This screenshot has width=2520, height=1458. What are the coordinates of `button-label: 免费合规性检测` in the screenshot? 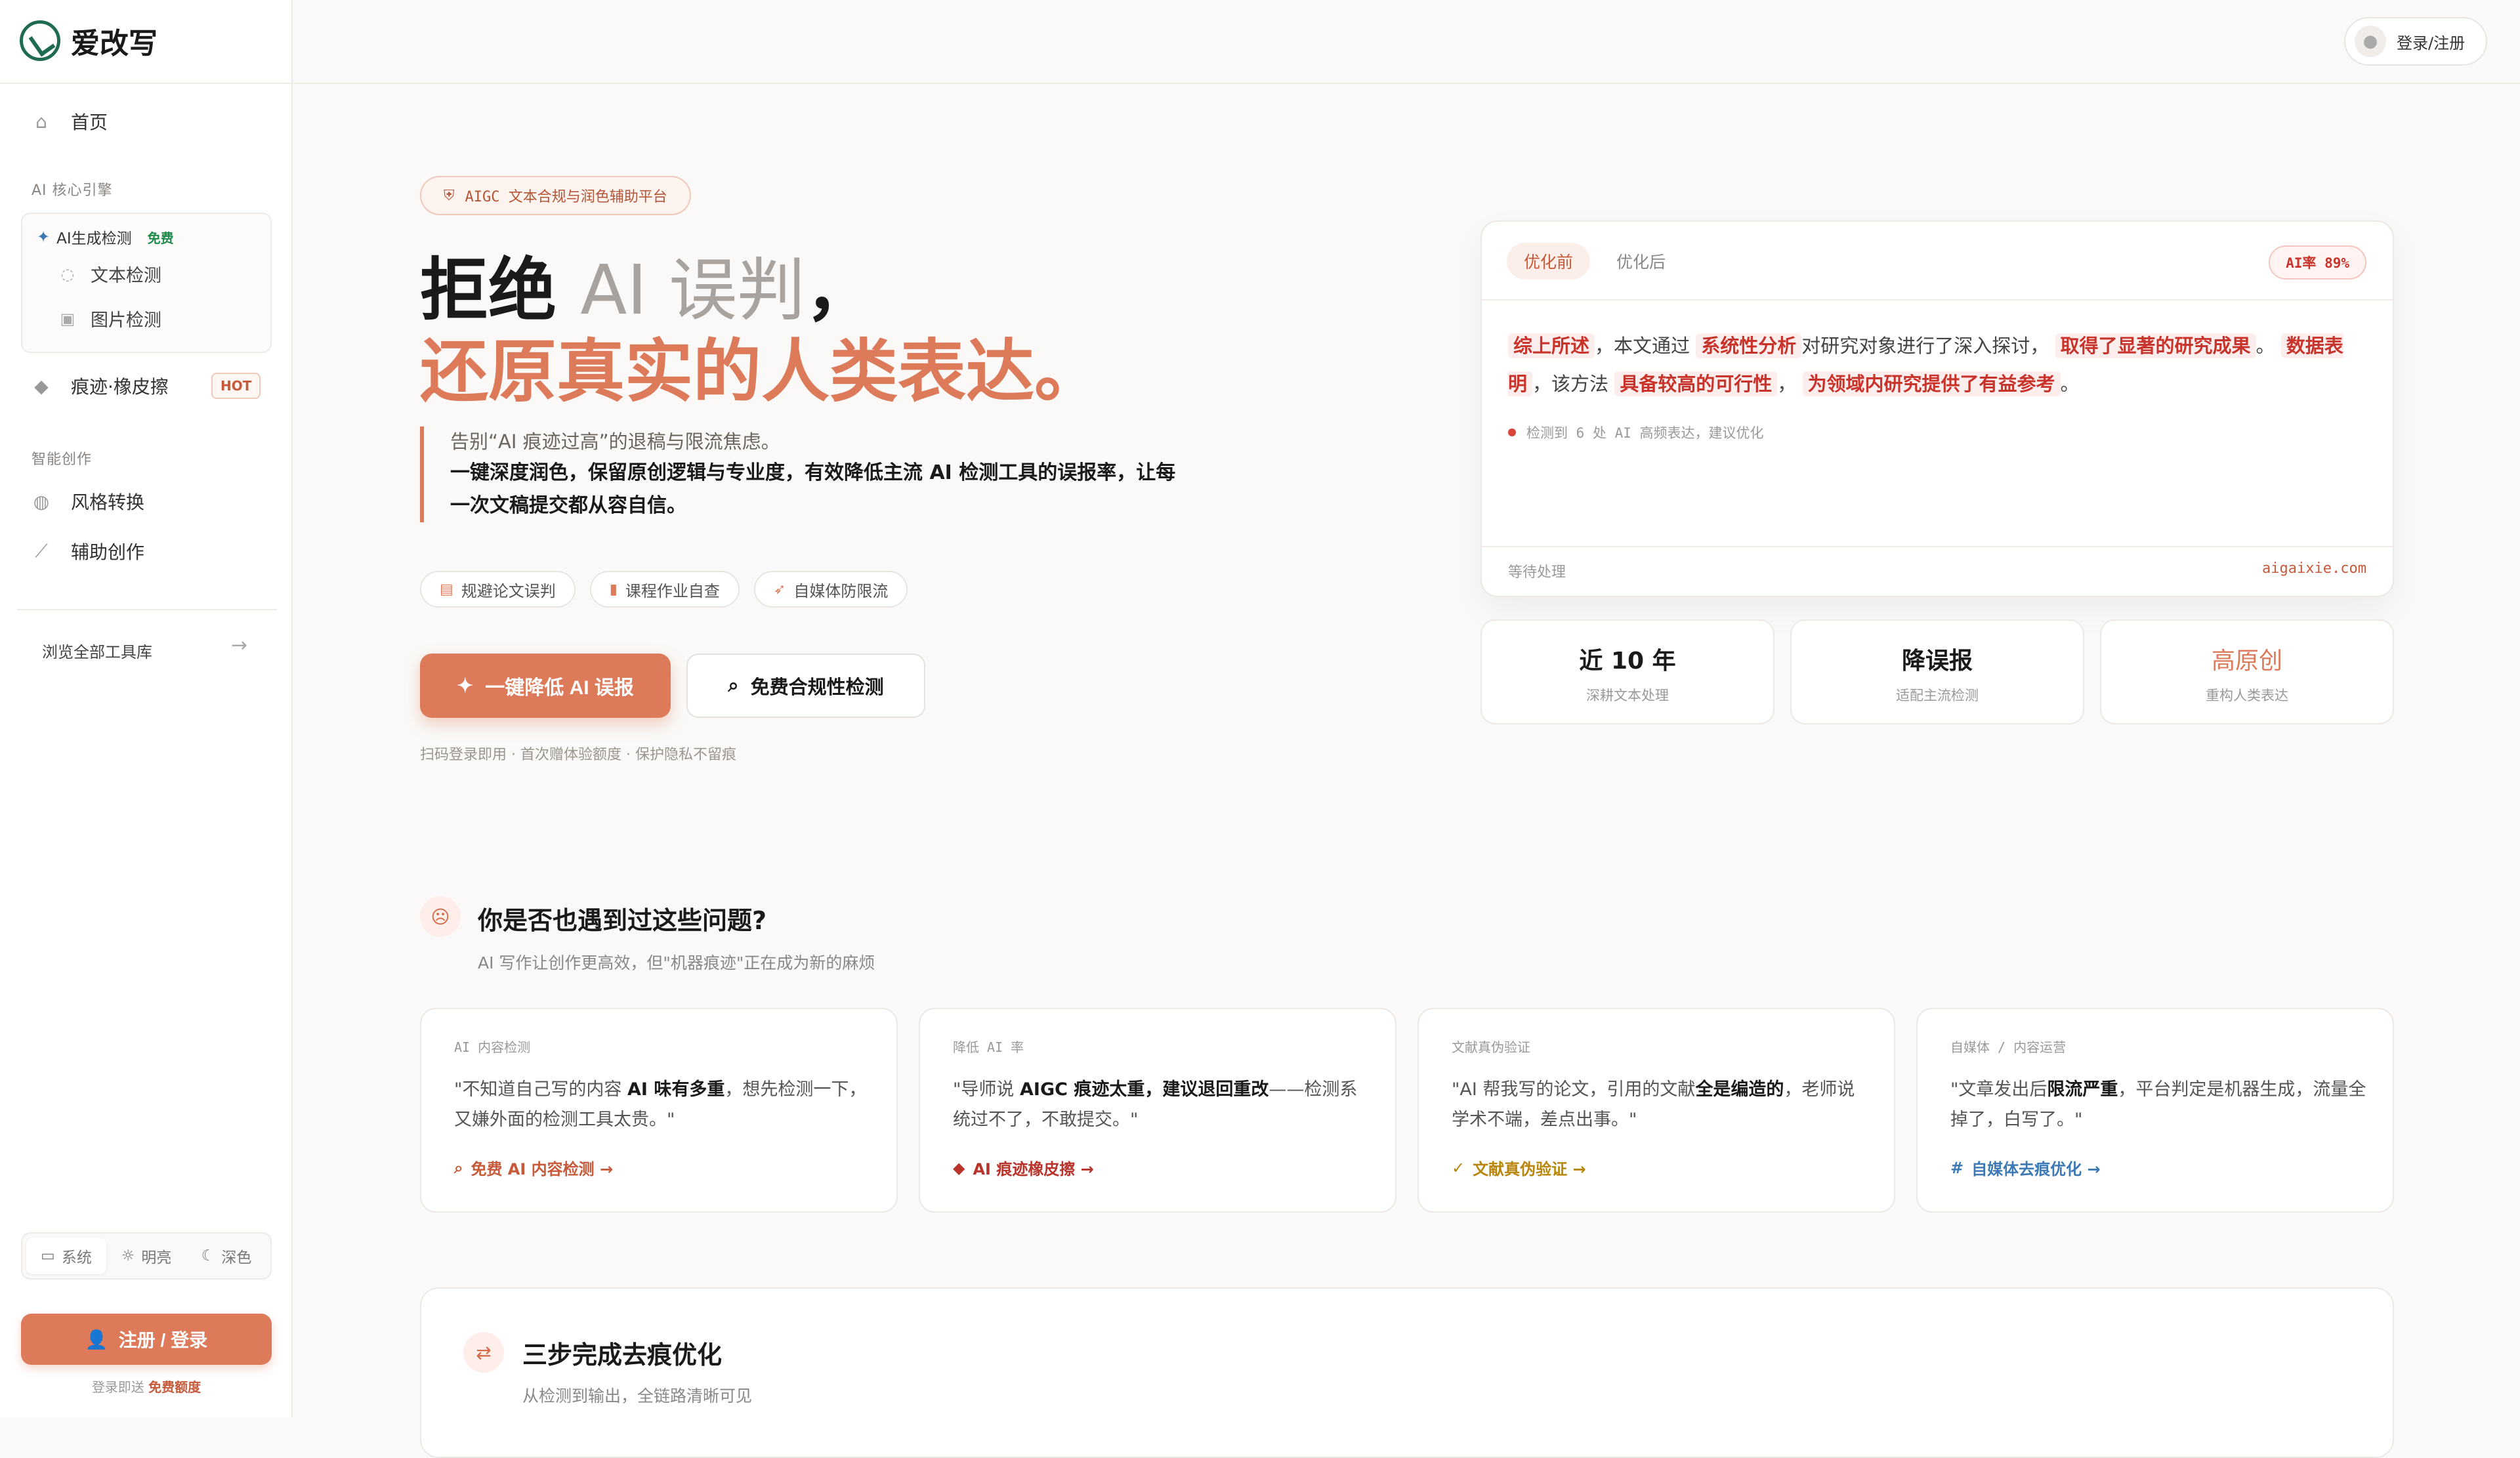 It's located at (817, 687).